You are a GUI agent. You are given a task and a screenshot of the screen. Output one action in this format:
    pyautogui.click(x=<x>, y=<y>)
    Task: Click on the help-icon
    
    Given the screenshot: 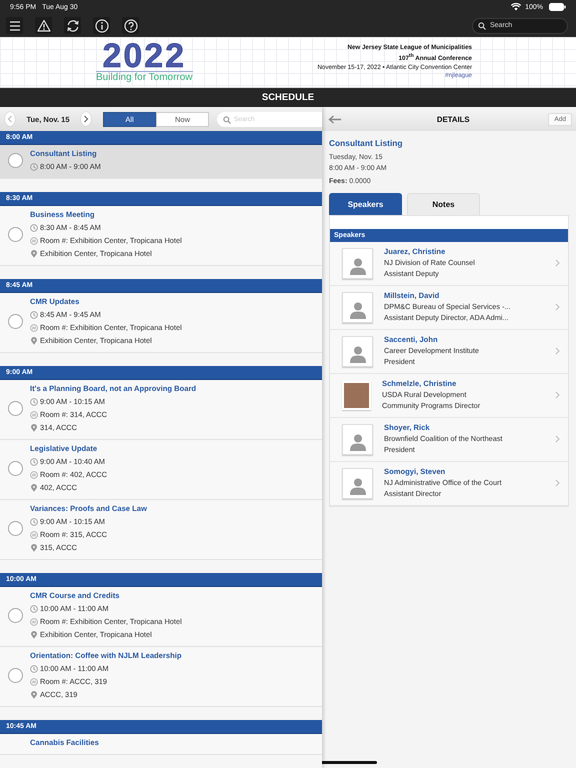 What is the action you would take?
    pyautogui.click(x=130, y=26)
    